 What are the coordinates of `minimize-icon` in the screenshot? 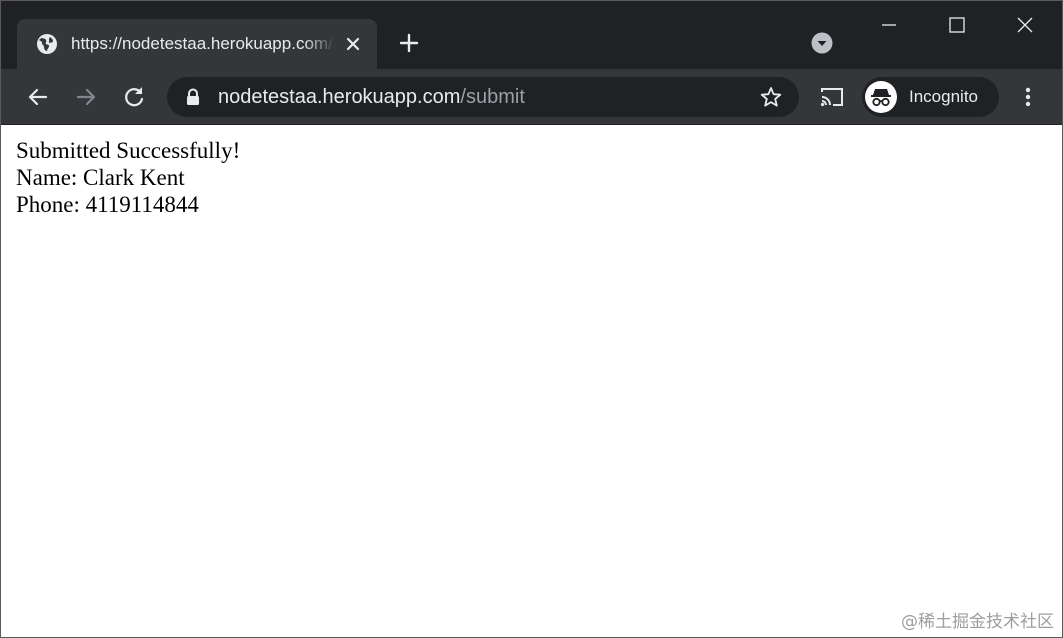 It's located at (889, 25).